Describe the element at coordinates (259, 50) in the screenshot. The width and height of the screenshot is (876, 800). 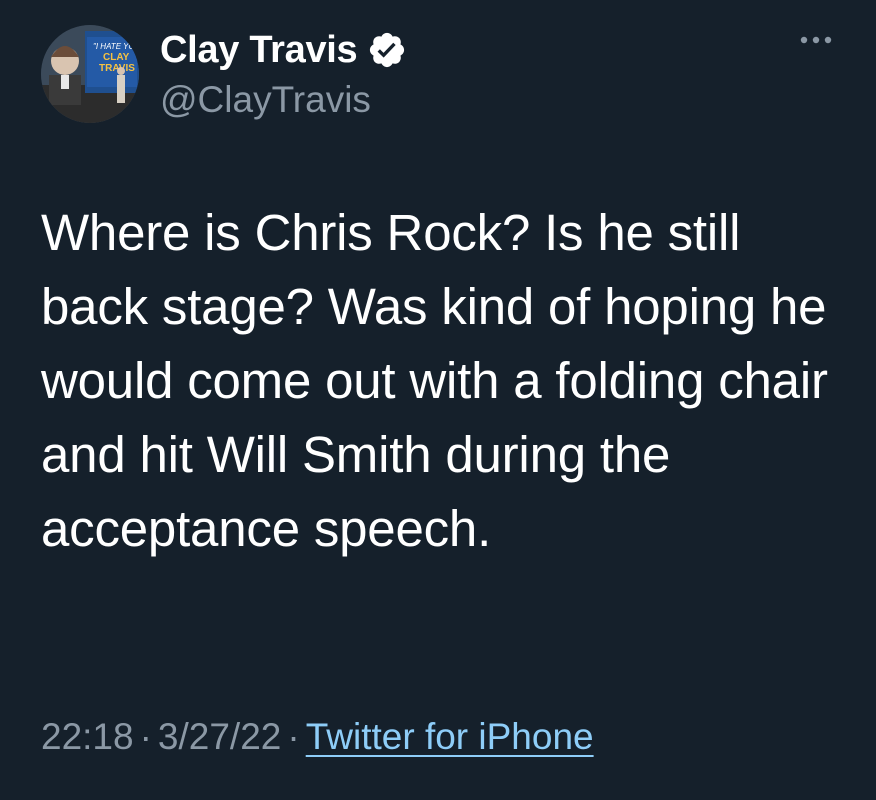
I see `author-display-name: Clay Travis` at that location.